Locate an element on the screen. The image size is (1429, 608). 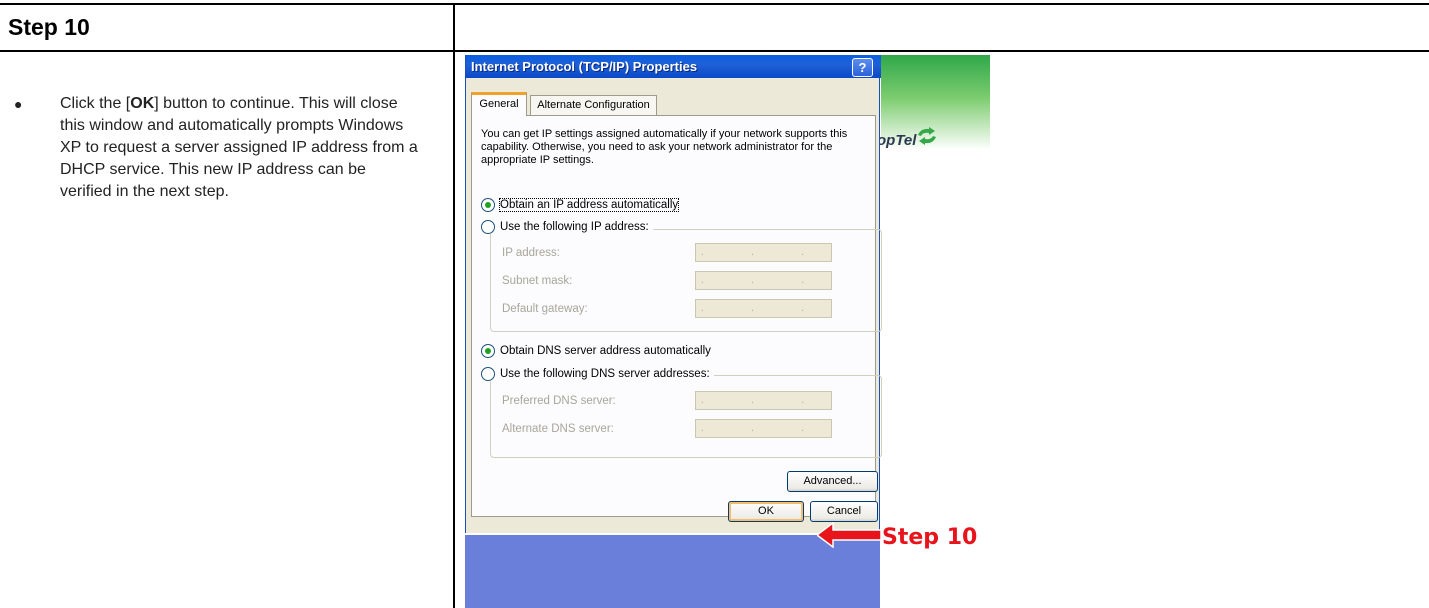
dns-group-box is located at coordinates (686, 416).